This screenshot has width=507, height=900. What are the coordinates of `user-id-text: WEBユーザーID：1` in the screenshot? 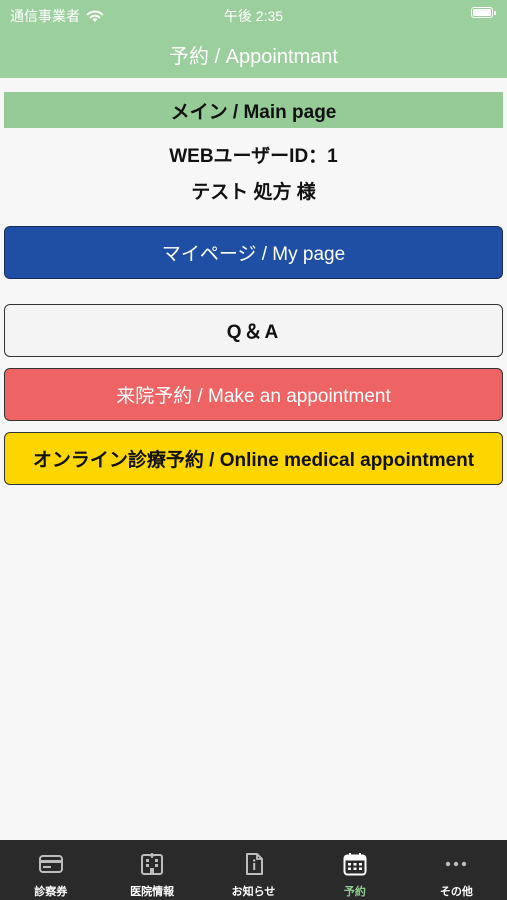 It's located at (253, 156).